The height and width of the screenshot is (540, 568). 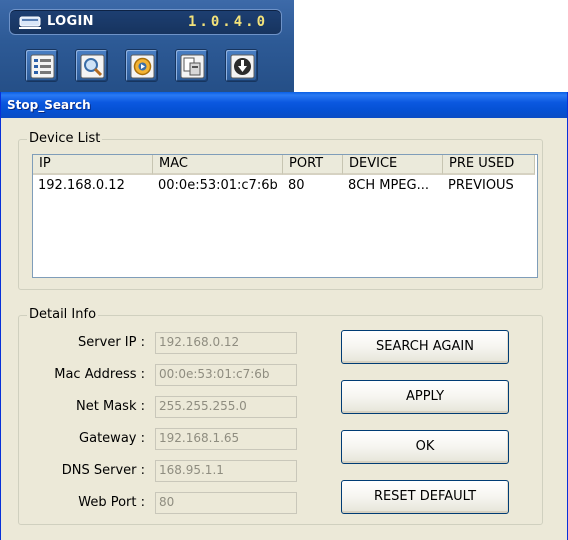 What do you see at coordinates (63, 314) in the screenshot?
I see `detail-info-legend: Detail Info` at bounding box center [63, 314].